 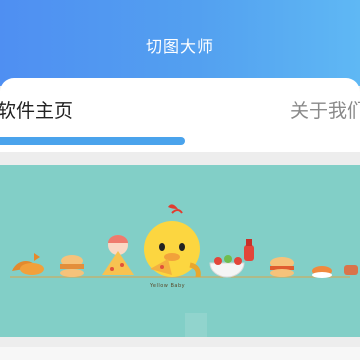 What do you see at coordinates (92, 141) in the screenshot?
I see `tab-indicator` at bounding box center [92, 141].